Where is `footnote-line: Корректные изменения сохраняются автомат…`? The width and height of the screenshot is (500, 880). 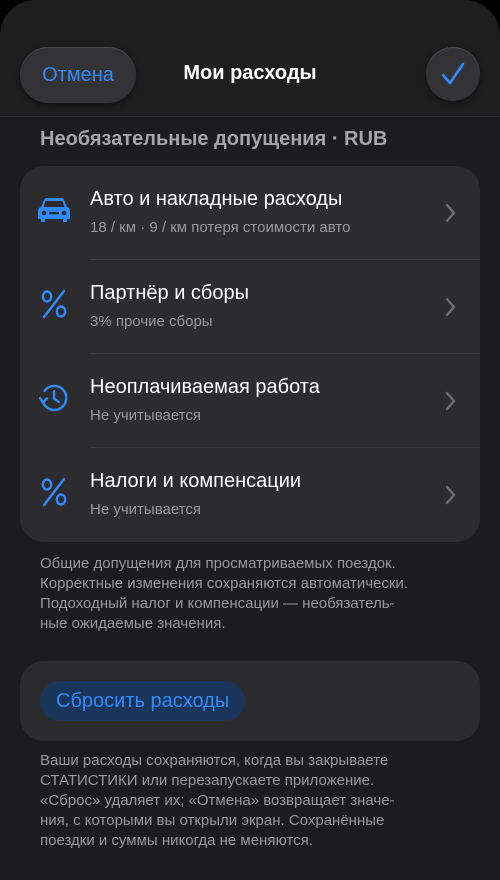
footnote-line: Корректные изменения сохраняются автомат… is located at coordinates (224, 583).